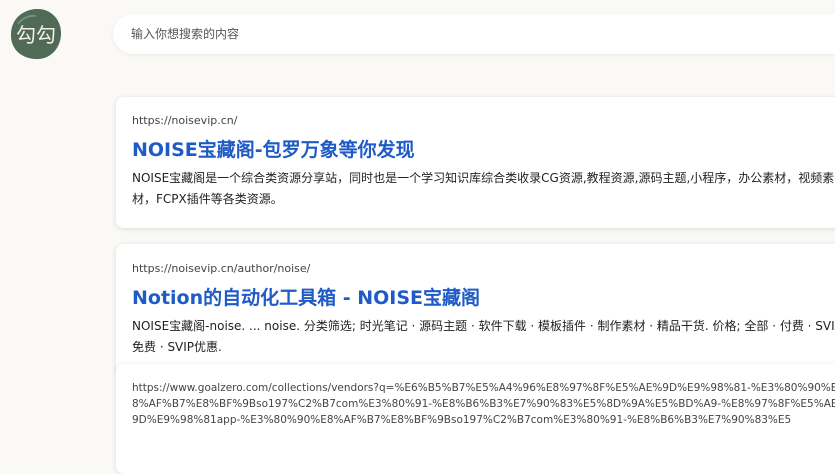 This screenshot has width=835, height=474. What do you see at coordinates (483, 296) in the screenshot?
I see `result-title-link: Notion的自动化工具箱 - NOISE宝藏阁` at bounding box center [483, 296].